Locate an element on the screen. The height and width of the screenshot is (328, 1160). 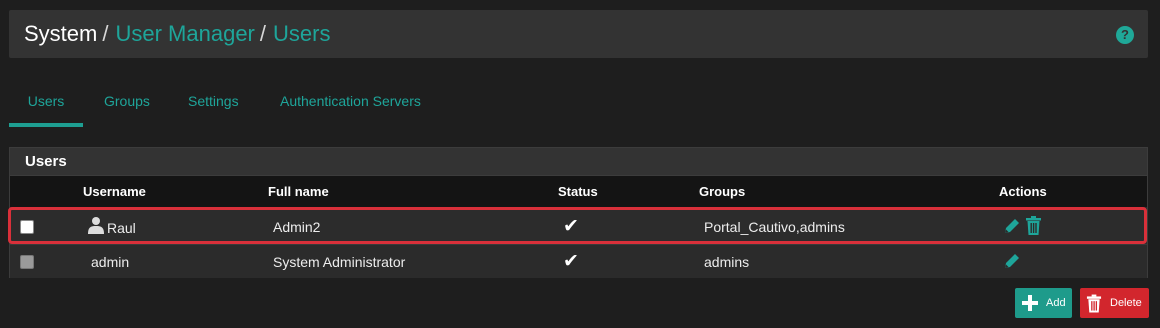
table-row: admin System Administrator ✔ admins is located at coordinates (578, 261).